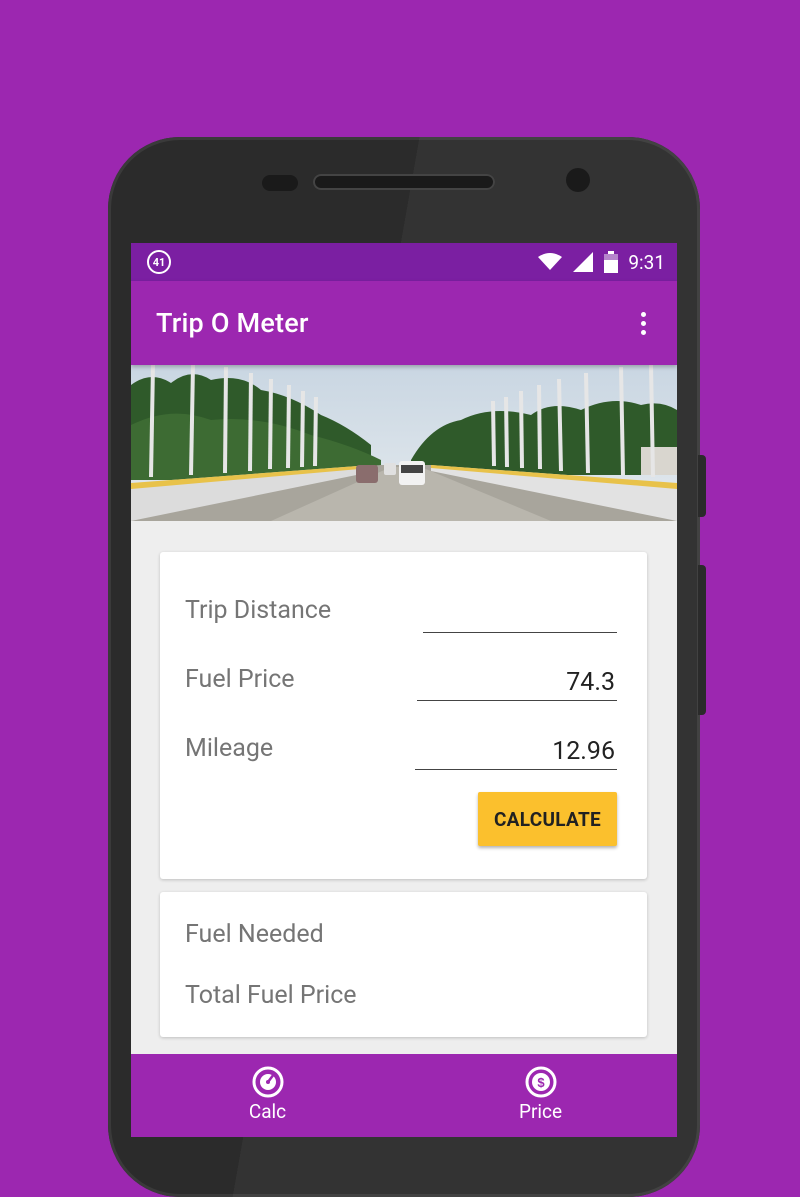 The height and width of the screenshot is (1197, 800). I want to click on proximity-sensor, so click(280, 183).